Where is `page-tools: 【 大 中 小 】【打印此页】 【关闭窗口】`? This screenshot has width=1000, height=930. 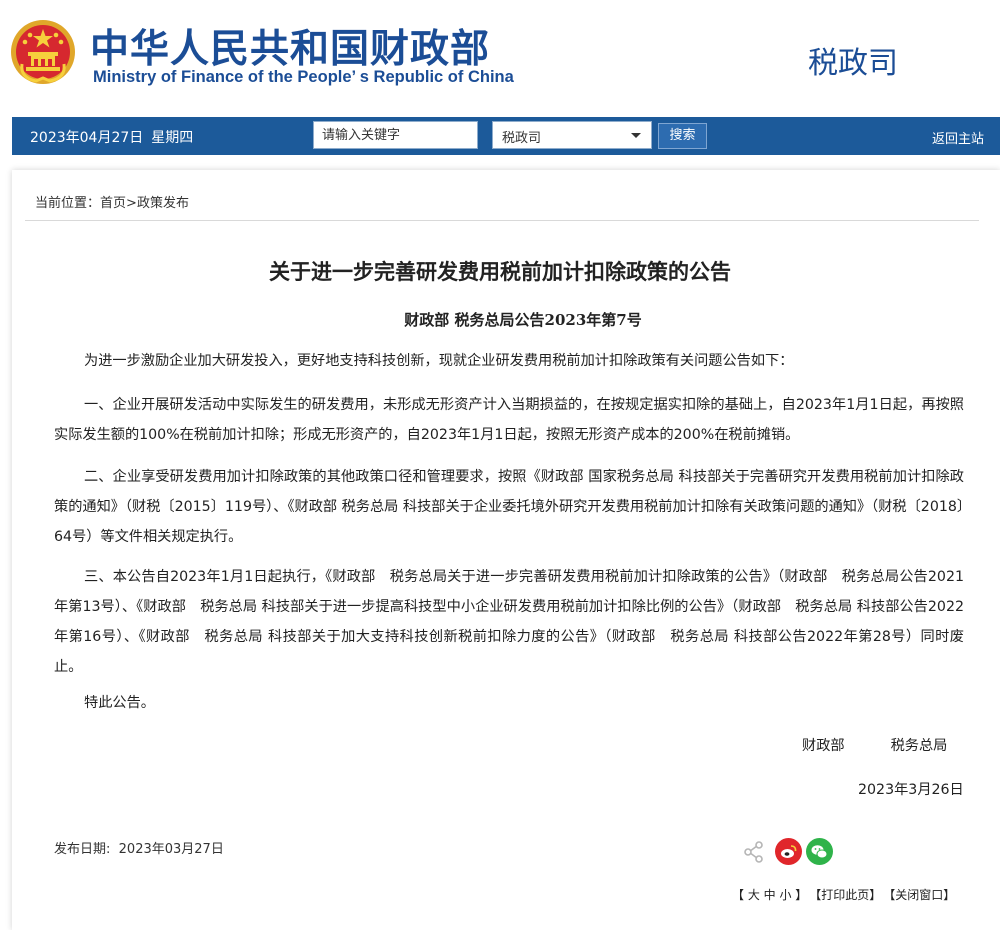 page-tools: 【 大 中 小 】【打印此页】 【关闭窗口】 is located at coordinates (843, 894).